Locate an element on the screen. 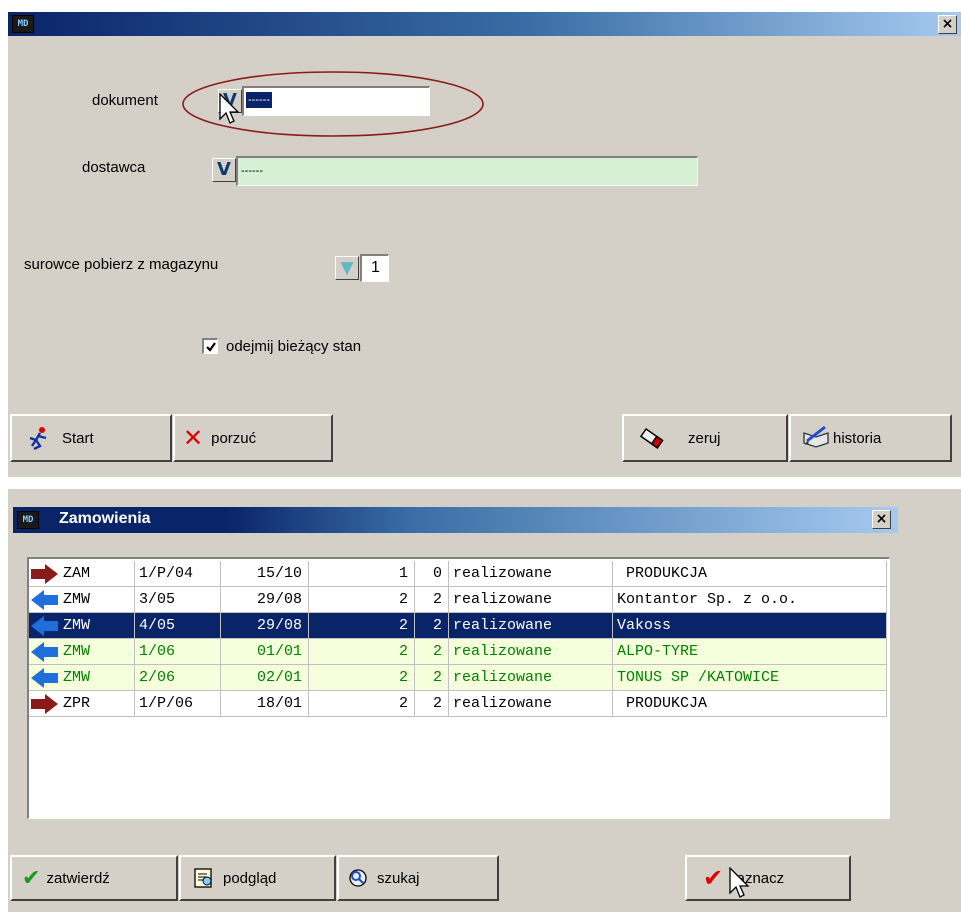 This screenshot has width=961, height=912. row-cell-party: TONUS SP /KATOWICE is located at coordinates (750, 677).